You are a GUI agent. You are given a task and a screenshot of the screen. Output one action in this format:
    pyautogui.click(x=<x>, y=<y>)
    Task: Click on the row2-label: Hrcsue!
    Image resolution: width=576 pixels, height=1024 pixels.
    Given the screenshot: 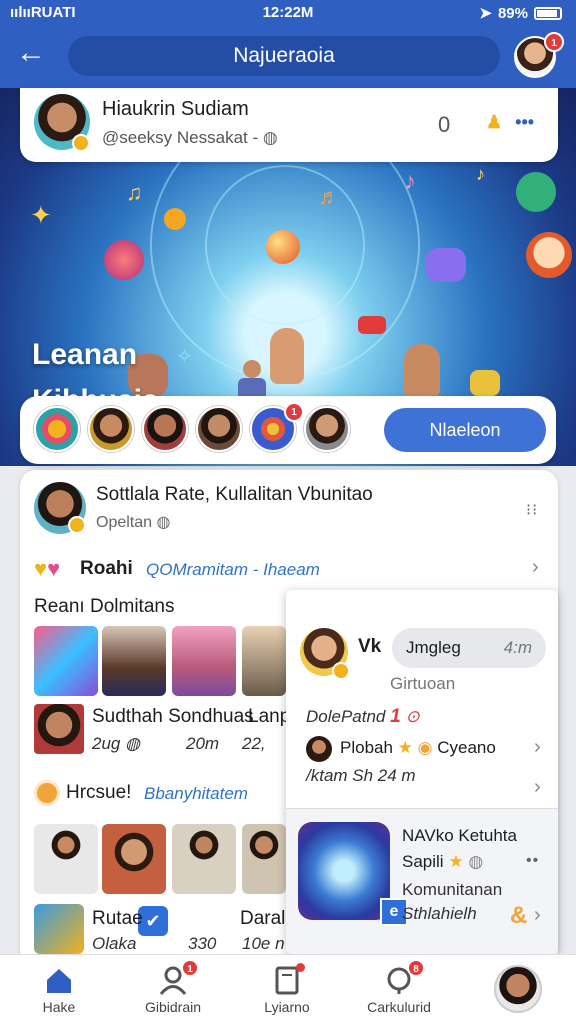 What is the action you would take?
    pyautogui.click(x=98, y=793)
    